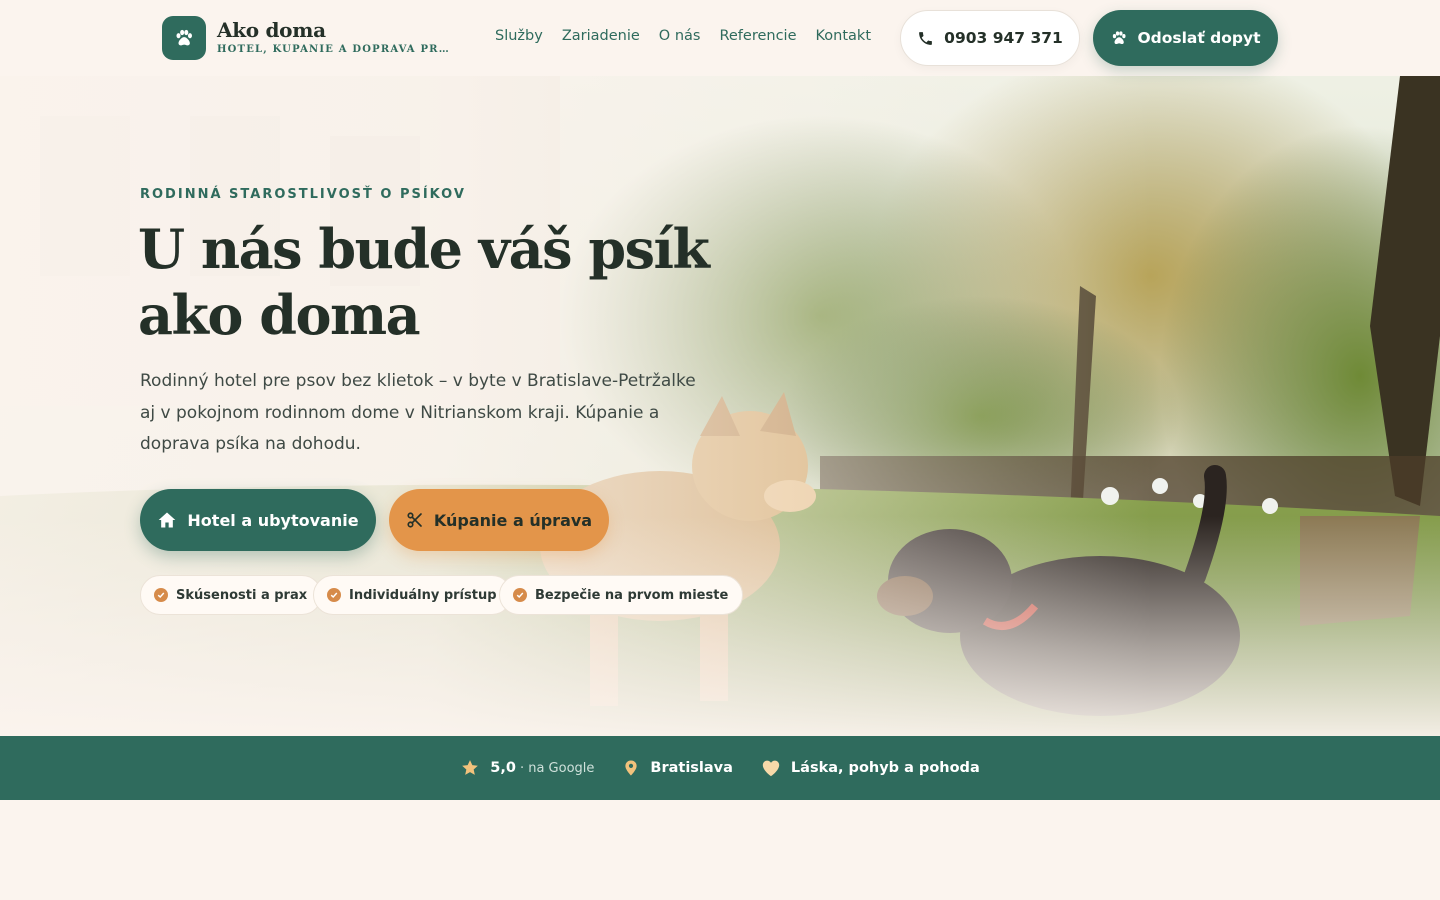 This screenshot has width=1440, height=900. I want to click on phone-number: 0903 947 371, so click(1003, 38).